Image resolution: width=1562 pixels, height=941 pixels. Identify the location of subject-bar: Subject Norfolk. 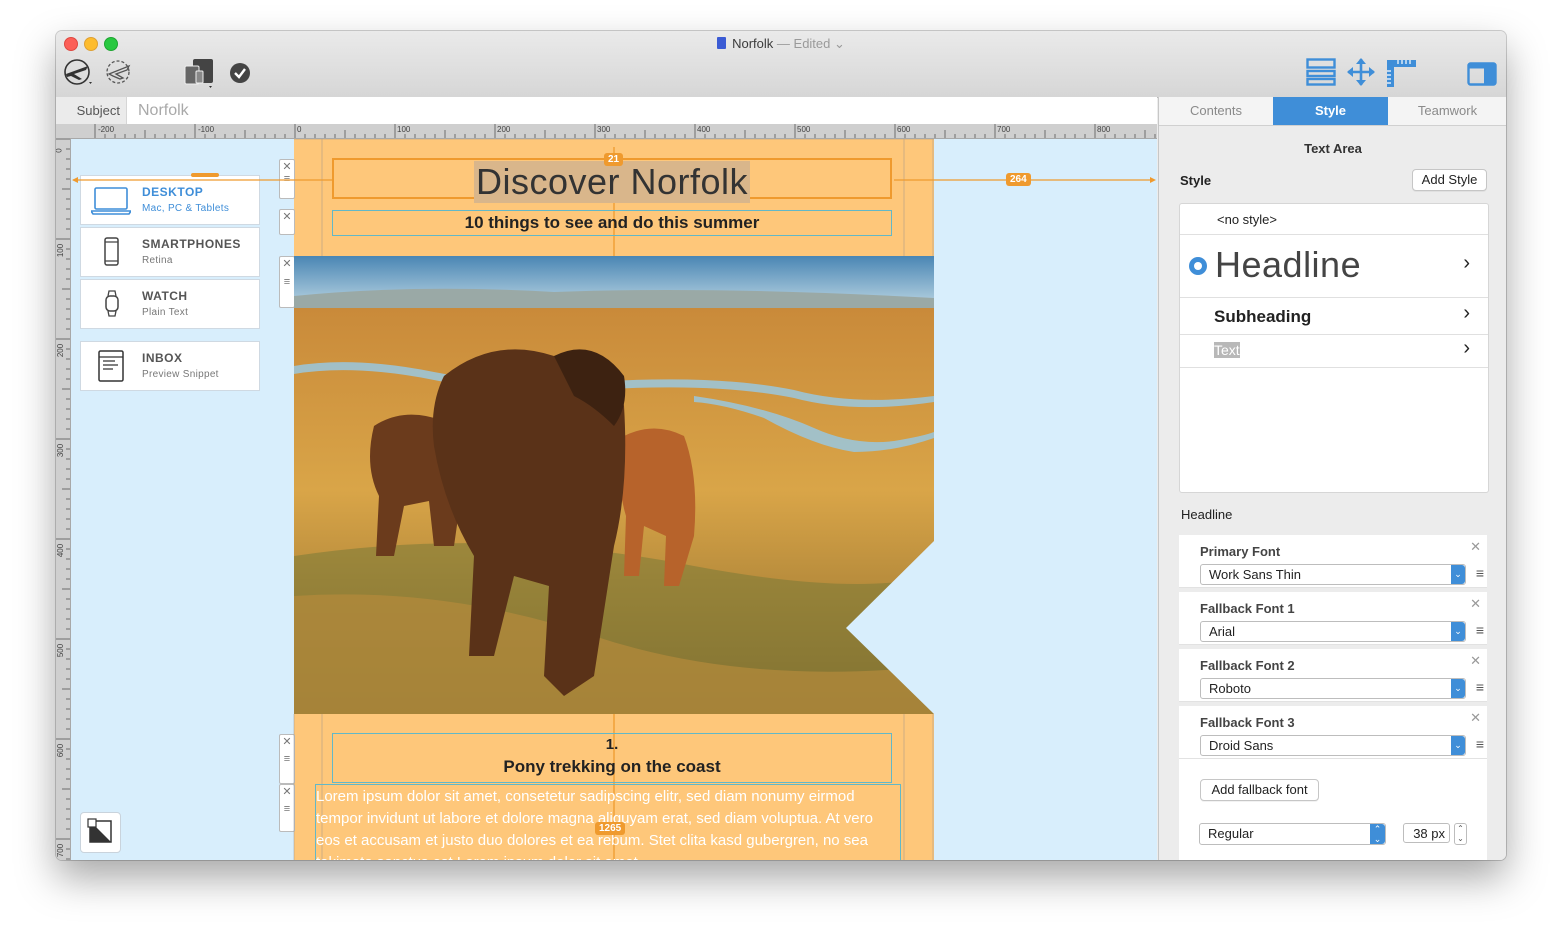
(606, 111).